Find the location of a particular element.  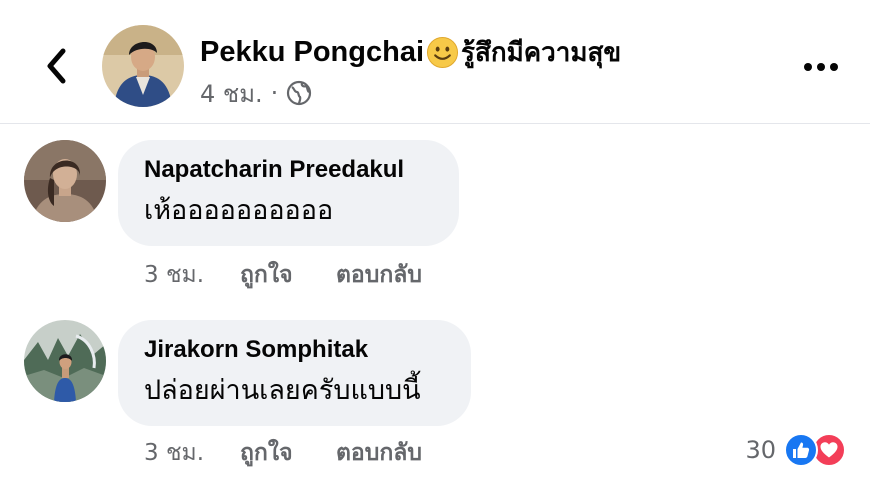

poster-name: Pekku Pongchai is located at coordinates (312, 52).